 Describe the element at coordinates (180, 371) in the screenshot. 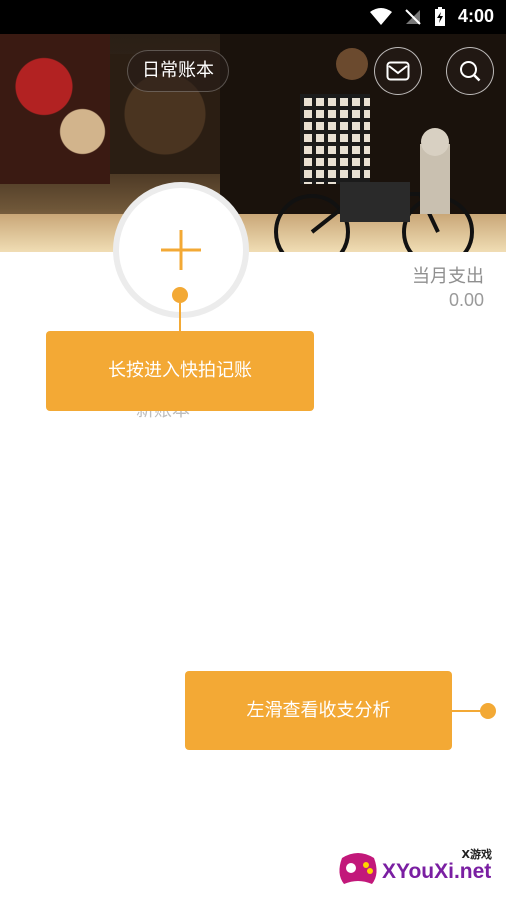

I see `long-press-tip: 长按进入快拍记账` at that location.